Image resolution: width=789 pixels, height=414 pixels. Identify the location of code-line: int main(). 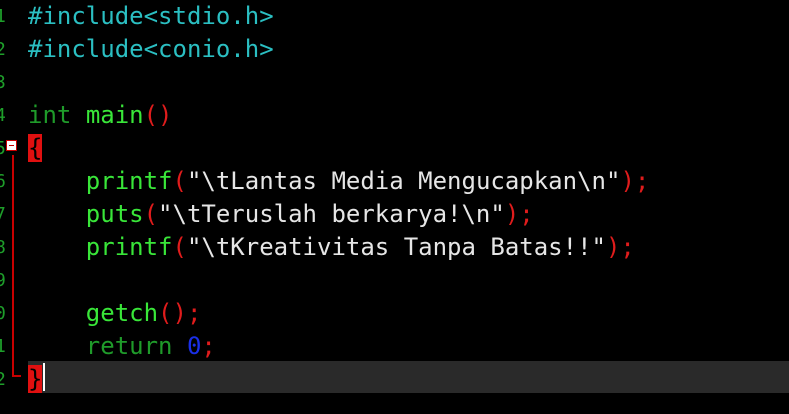
(100, 115).